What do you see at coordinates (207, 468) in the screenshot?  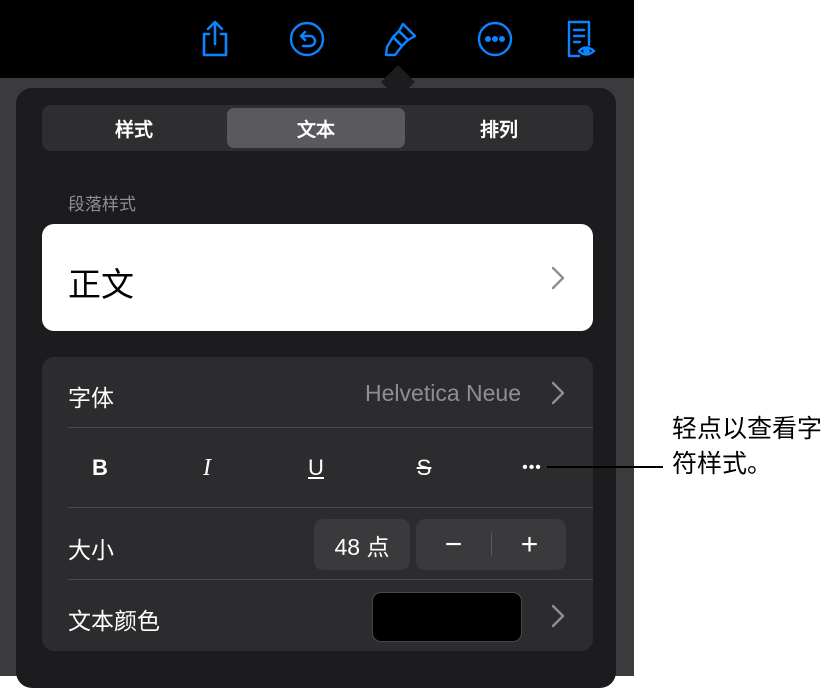 I see `italic-button: I` at bounding box center [207, 468].